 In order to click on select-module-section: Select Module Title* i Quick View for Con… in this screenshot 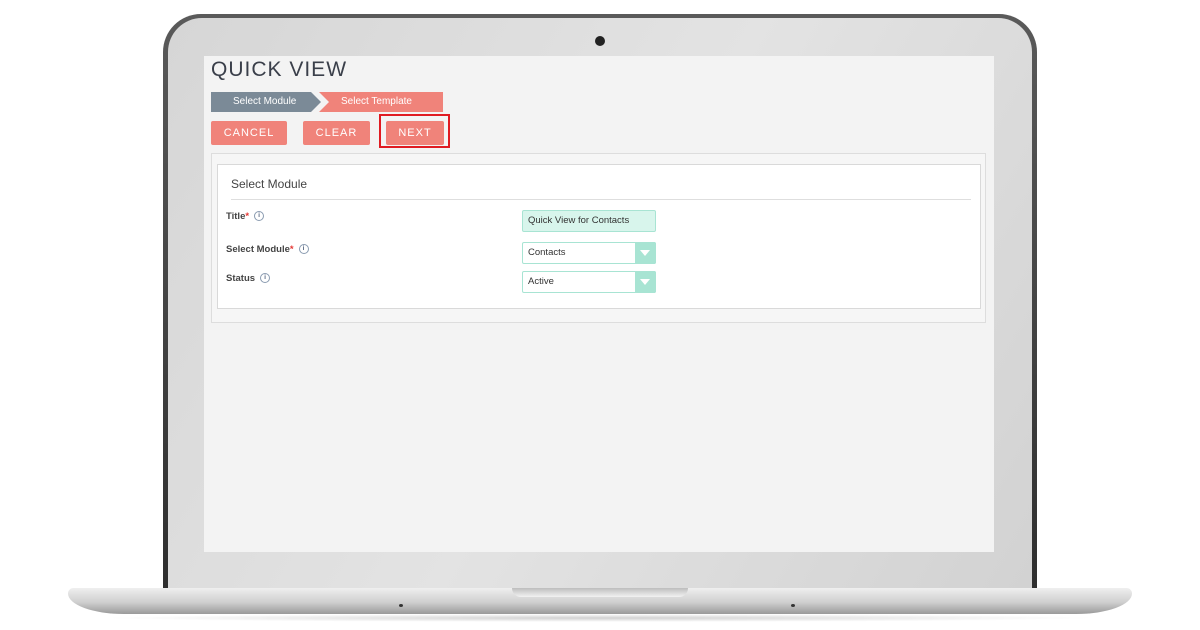, I will do `click(599, 236)`.